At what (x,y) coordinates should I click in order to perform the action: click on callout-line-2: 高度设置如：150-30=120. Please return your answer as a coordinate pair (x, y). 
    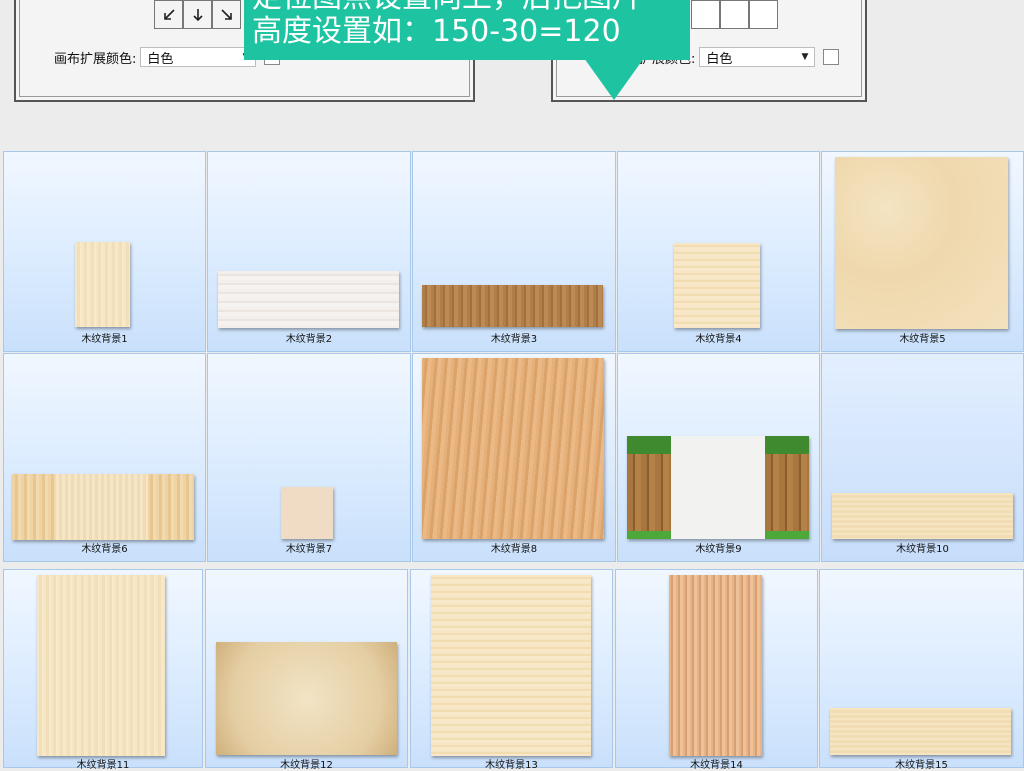
    Looking at the image, I should click on (436, 31).